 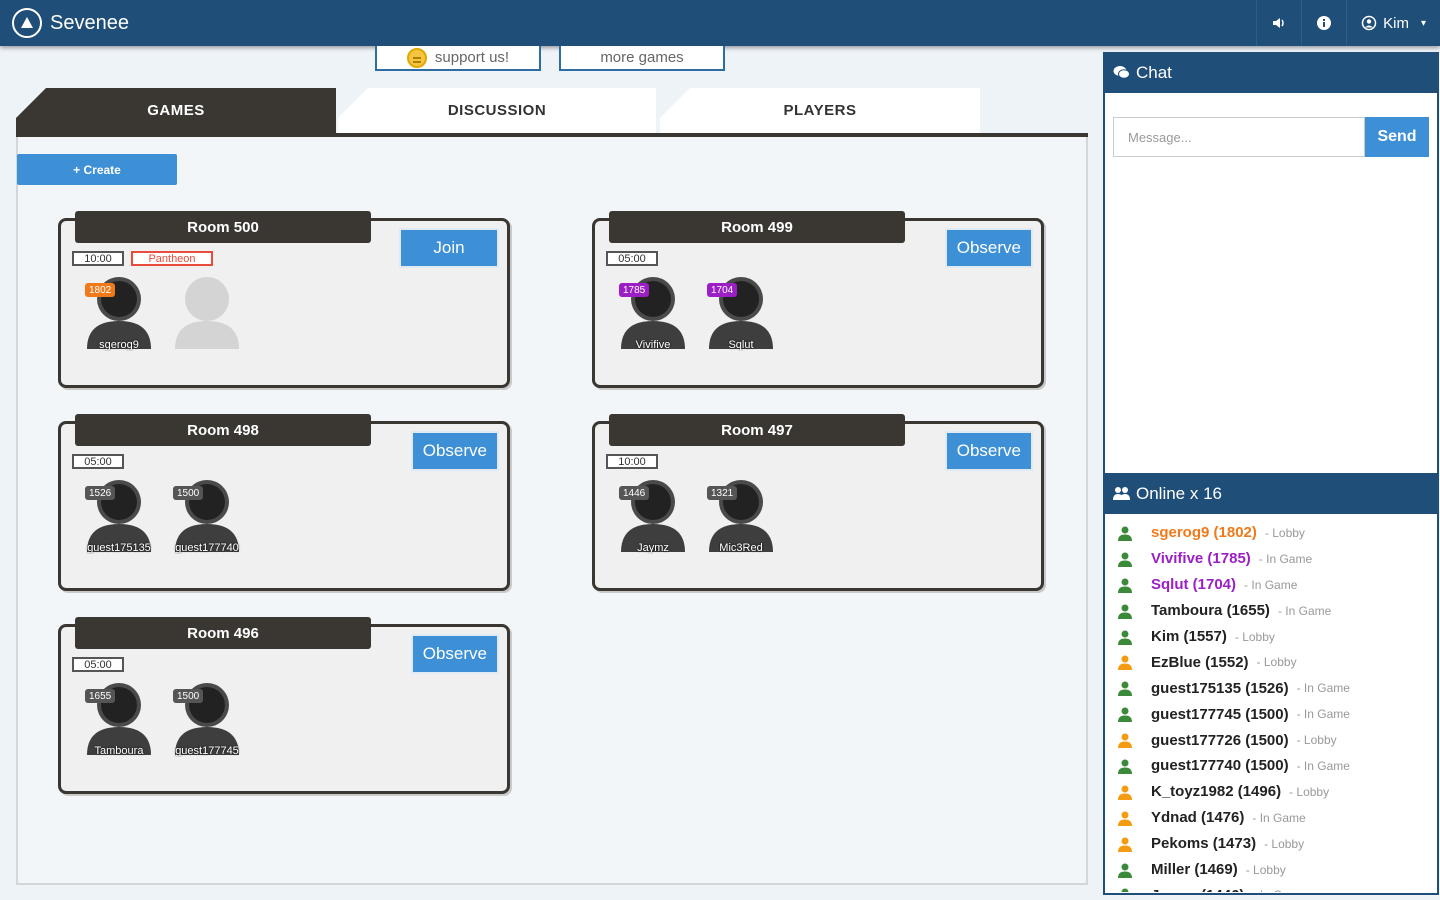 I want to click on coin-icon, so click(x=416, y=57).